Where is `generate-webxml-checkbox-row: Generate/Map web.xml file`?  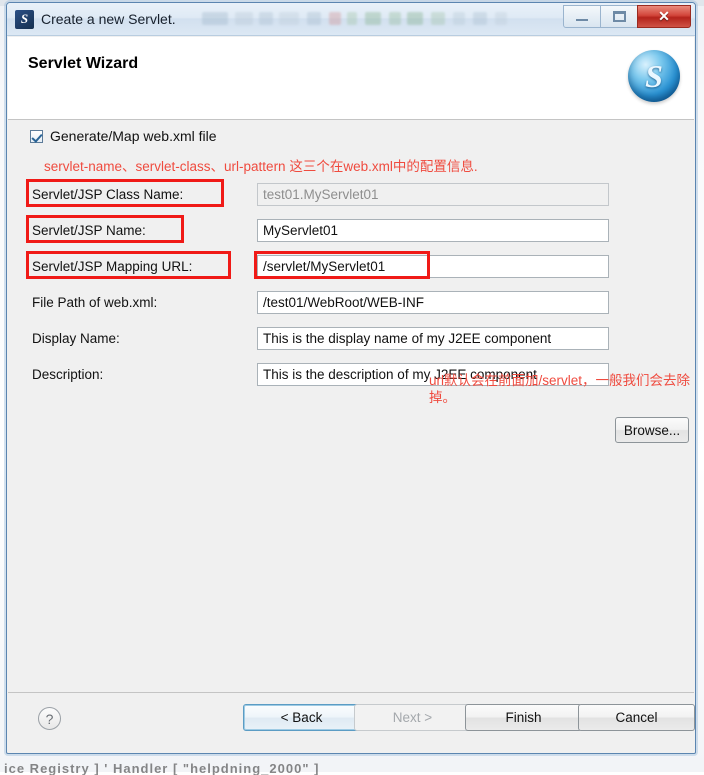 generate-webxml-checkbox-row: Generate/Map web.xml file is located at coordinates (123, 136).